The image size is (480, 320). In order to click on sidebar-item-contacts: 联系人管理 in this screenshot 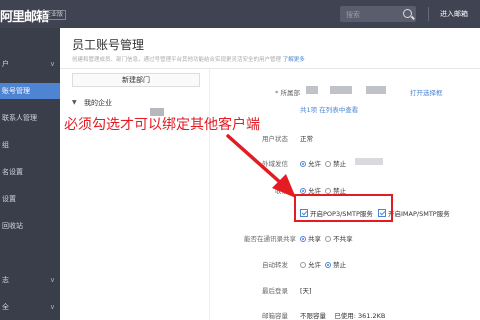, I will do `click(30, 118)`.